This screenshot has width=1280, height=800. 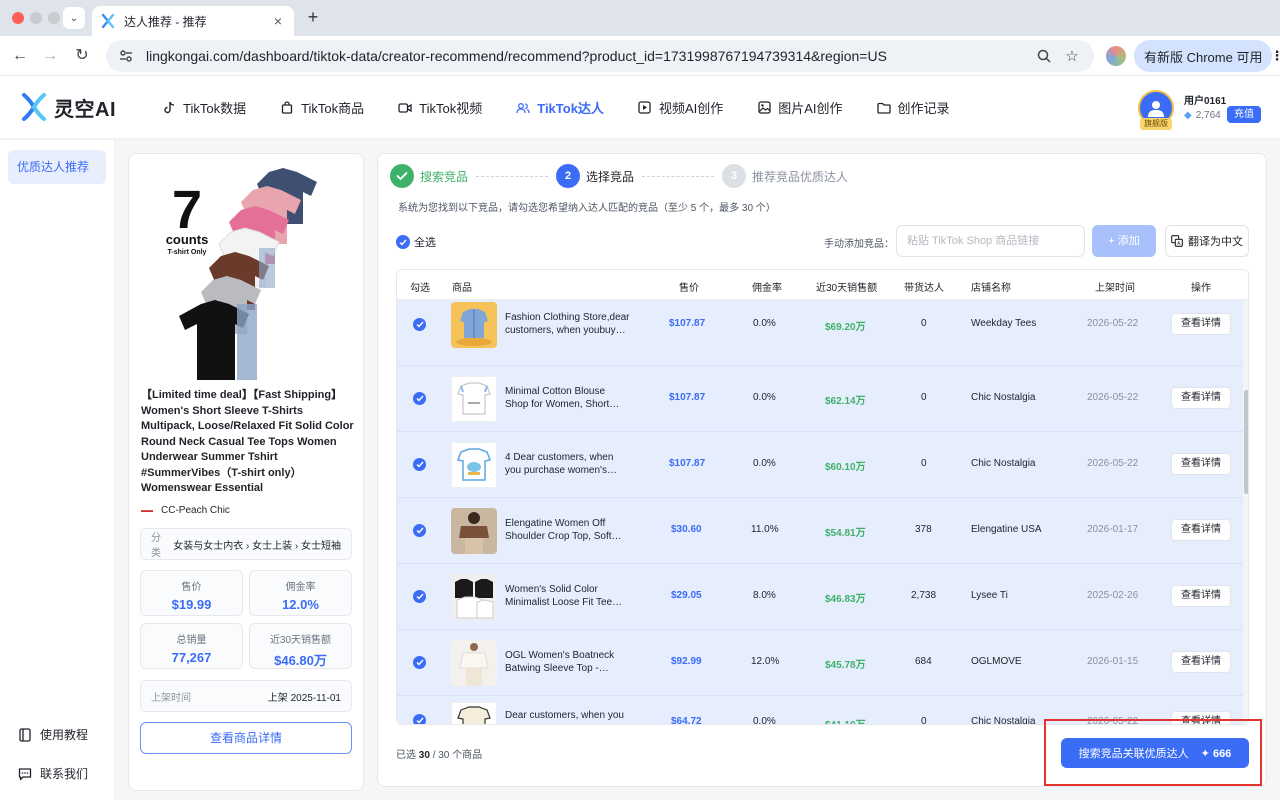 What do you see at coordinates (191, 640) in the screenshot?
I see `stat-label: 总销量` at bounding box center [191, 640].